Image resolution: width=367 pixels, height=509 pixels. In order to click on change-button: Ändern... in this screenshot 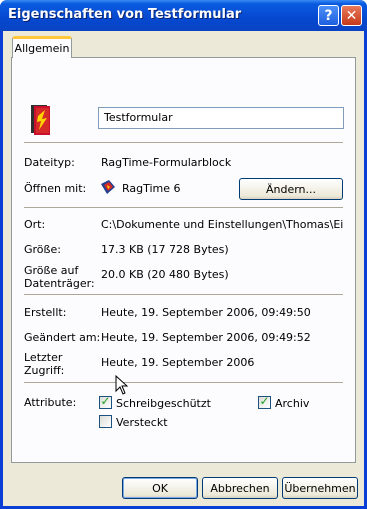, I will do `click(291, 189)`.